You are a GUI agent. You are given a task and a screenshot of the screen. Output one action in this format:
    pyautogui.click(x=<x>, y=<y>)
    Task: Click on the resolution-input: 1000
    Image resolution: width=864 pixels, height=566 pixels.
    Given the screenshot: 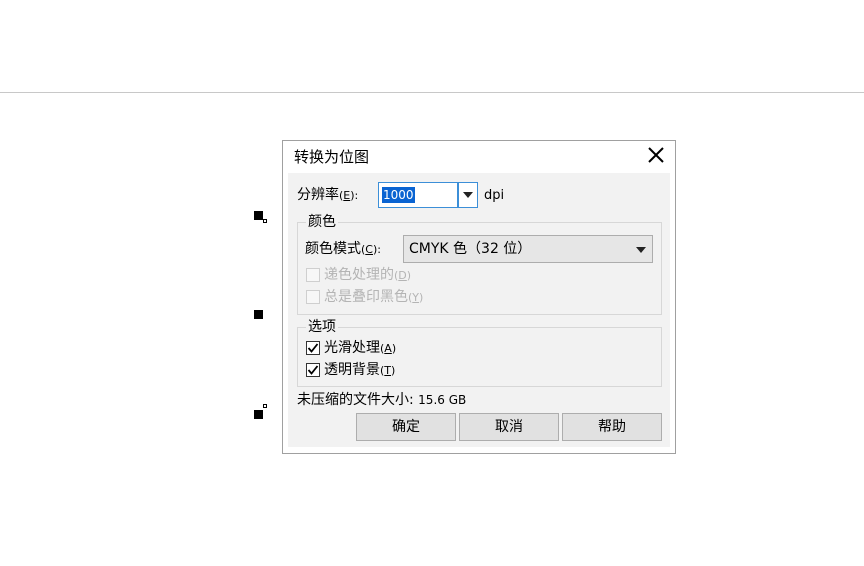 What is the action you would take?
    pyautogui.click(x=418, y=195)
    